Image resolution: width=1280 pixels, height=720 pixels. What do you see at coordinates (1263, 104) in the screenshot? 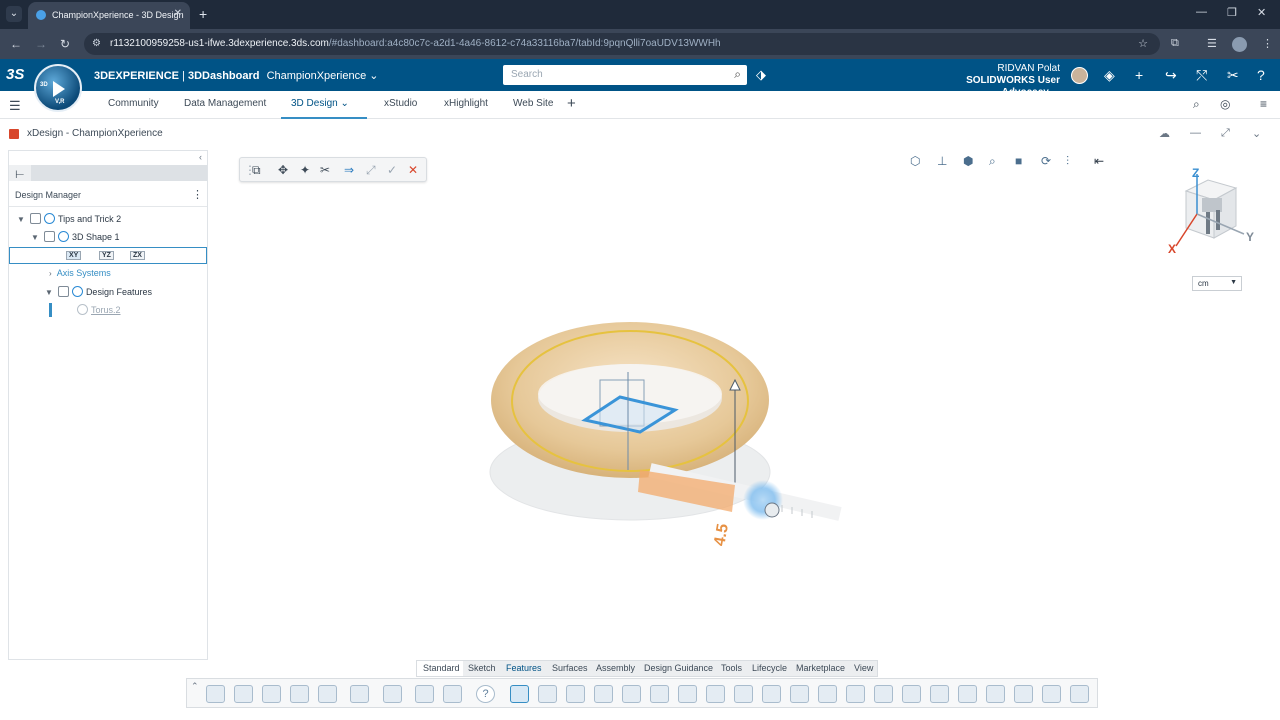
I see `dashboard-menu-icon: ≡` at bounding box center [1263, 104].